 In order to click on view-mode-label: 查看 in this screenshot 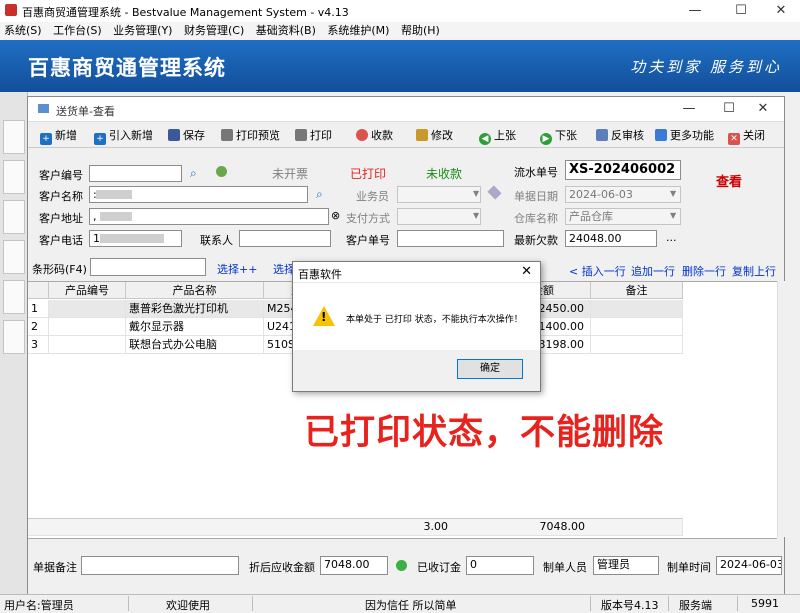, I will do `click(729, 182)`.